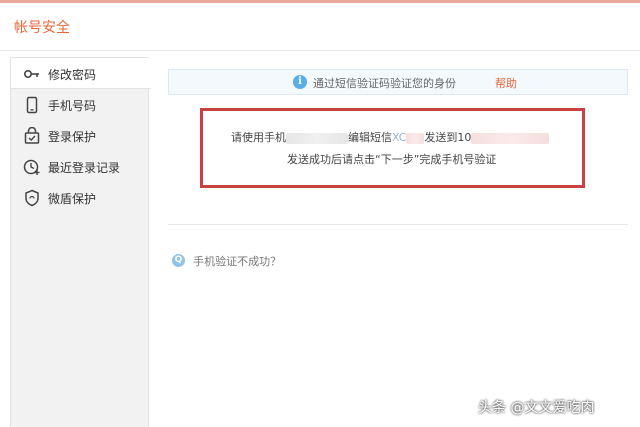 This screenshot has height=427, width=640. I want to click on sidebar-item-phone: 手机号码, so click(80, 104).